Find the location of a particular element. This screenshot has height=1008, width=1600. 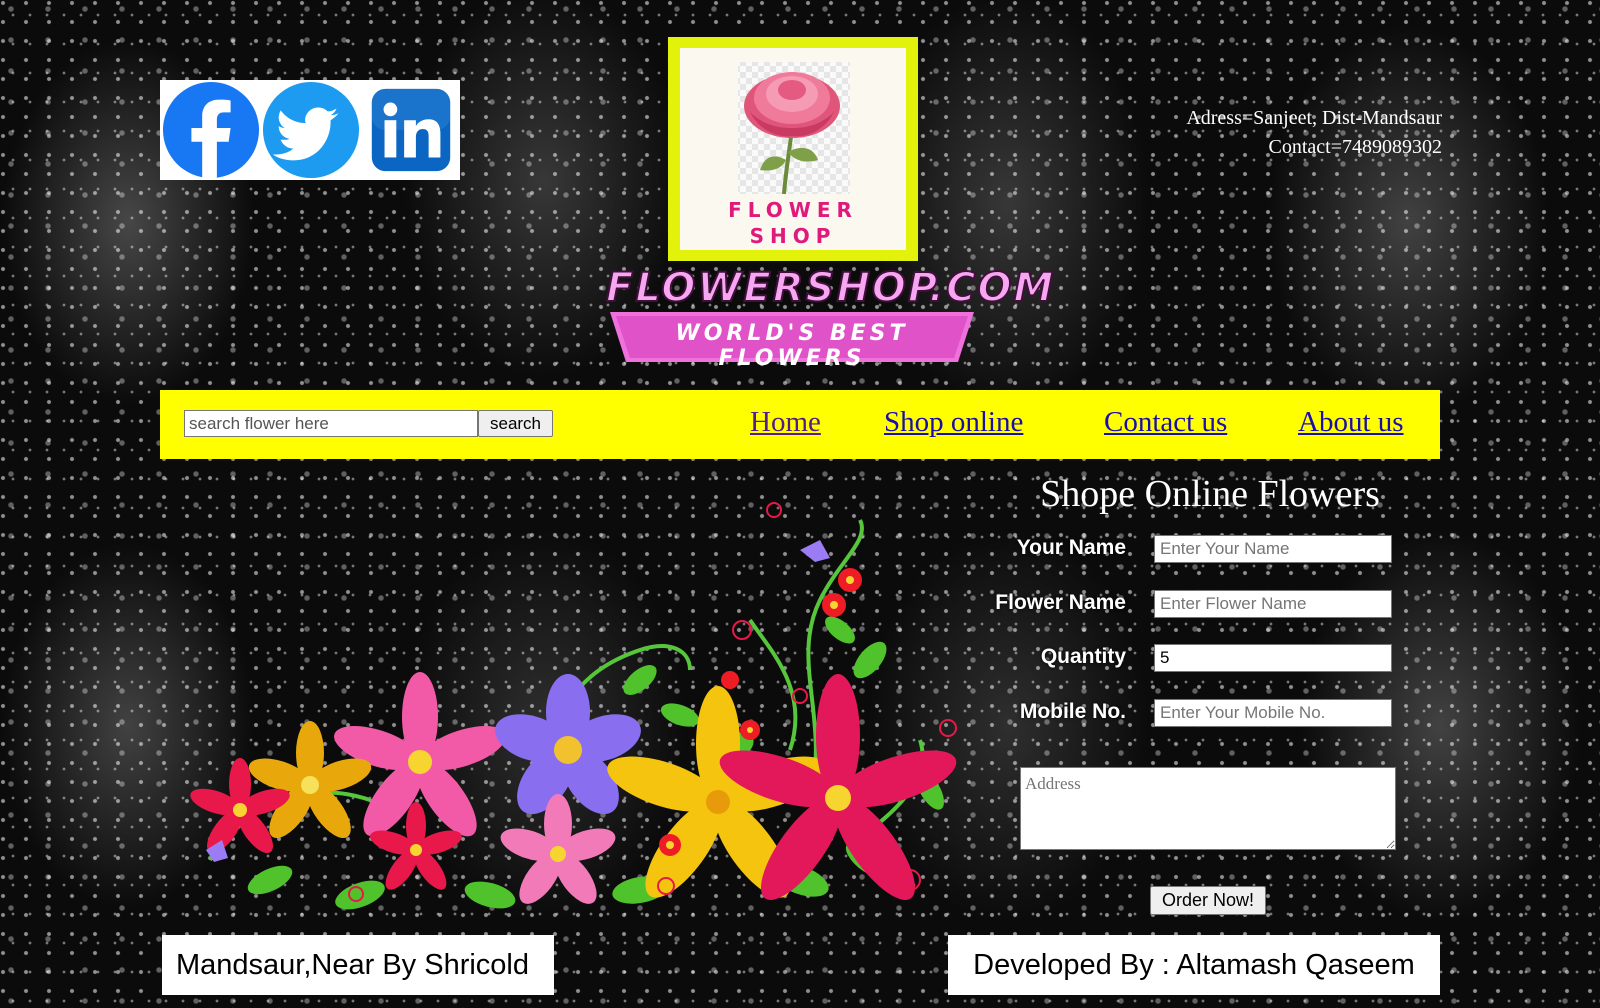

brand-name: FLOWERSHOP.COM is located at coordinates (830, 288).